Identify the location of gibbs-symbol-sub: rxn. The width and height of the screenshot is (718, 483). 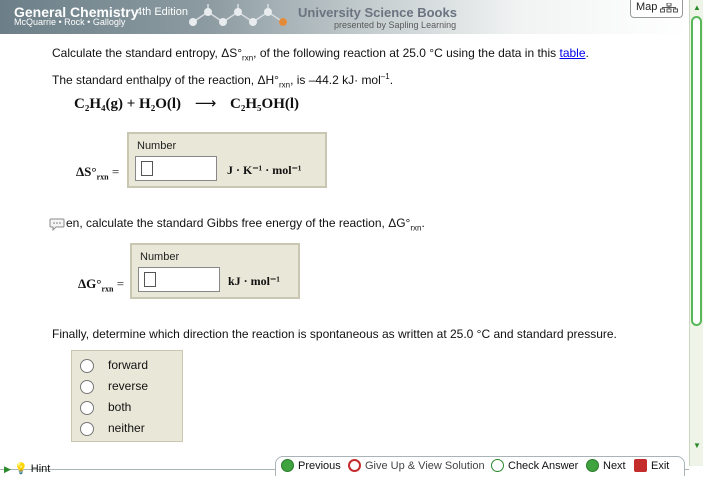
(107, 289).